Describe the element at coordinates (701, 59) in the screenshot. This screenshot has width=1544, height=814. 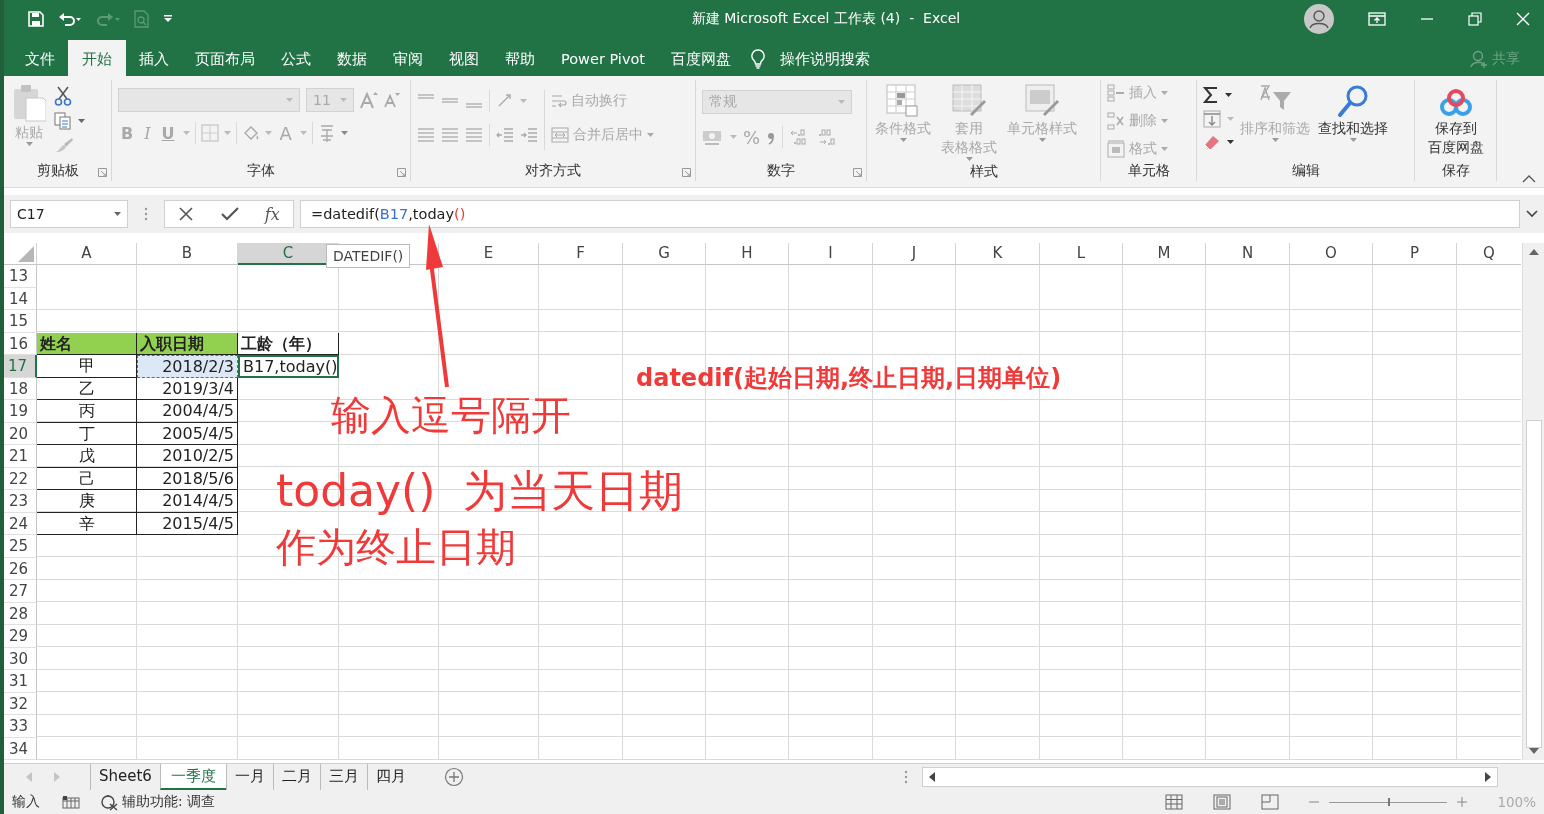
I see `menu-tab: 百度网盘` at that location.